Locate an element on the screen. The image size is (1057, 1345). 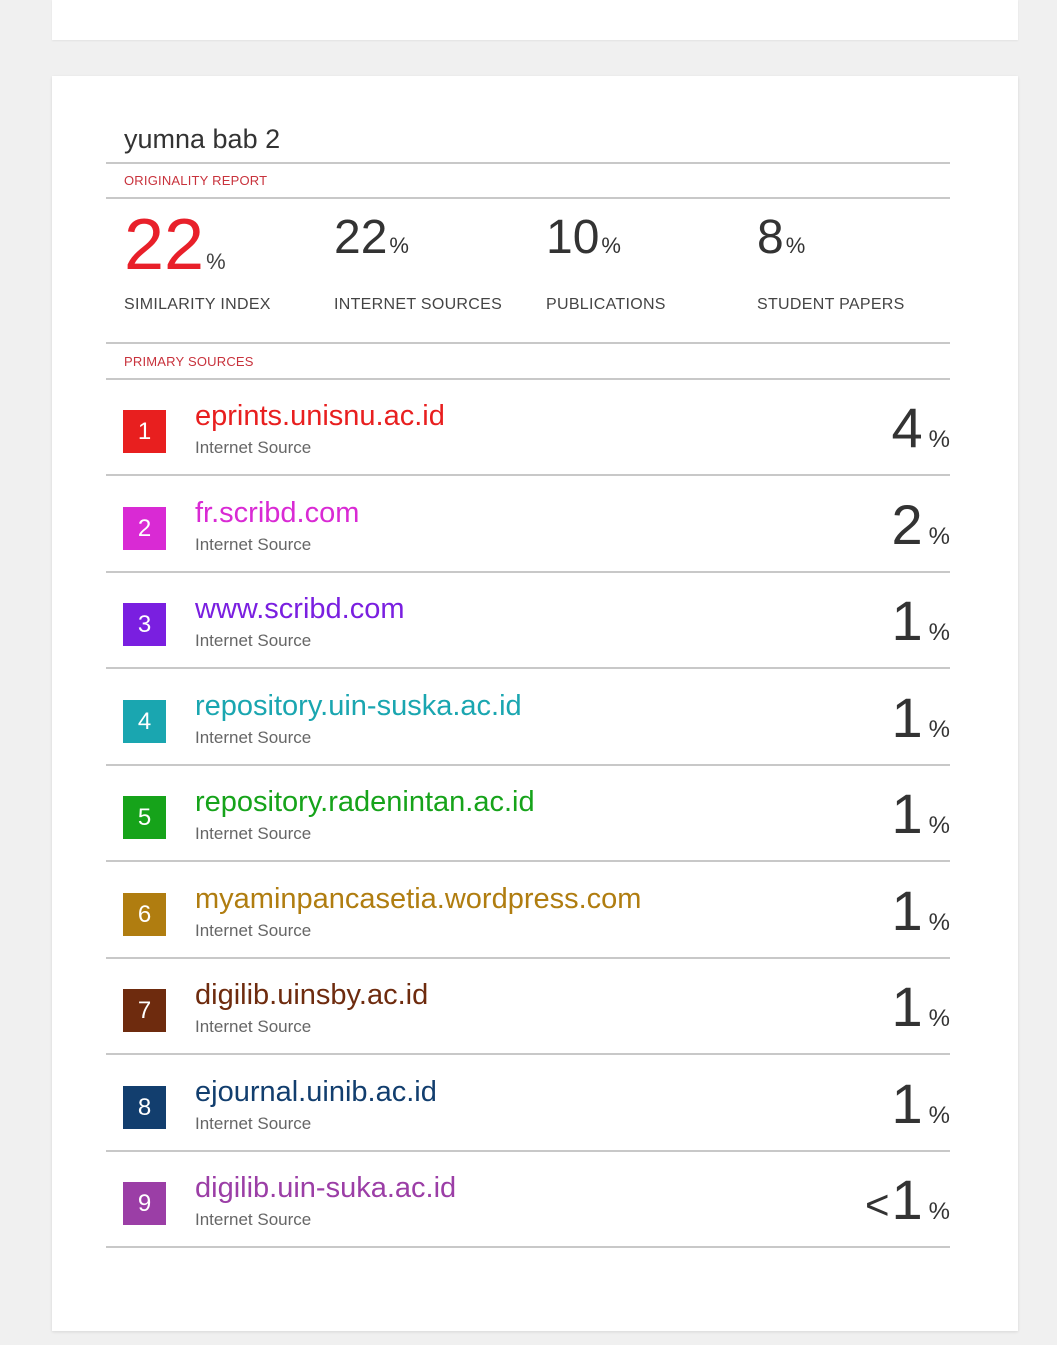
source-rank-badge: 5 is located at coordinates (144, 817).